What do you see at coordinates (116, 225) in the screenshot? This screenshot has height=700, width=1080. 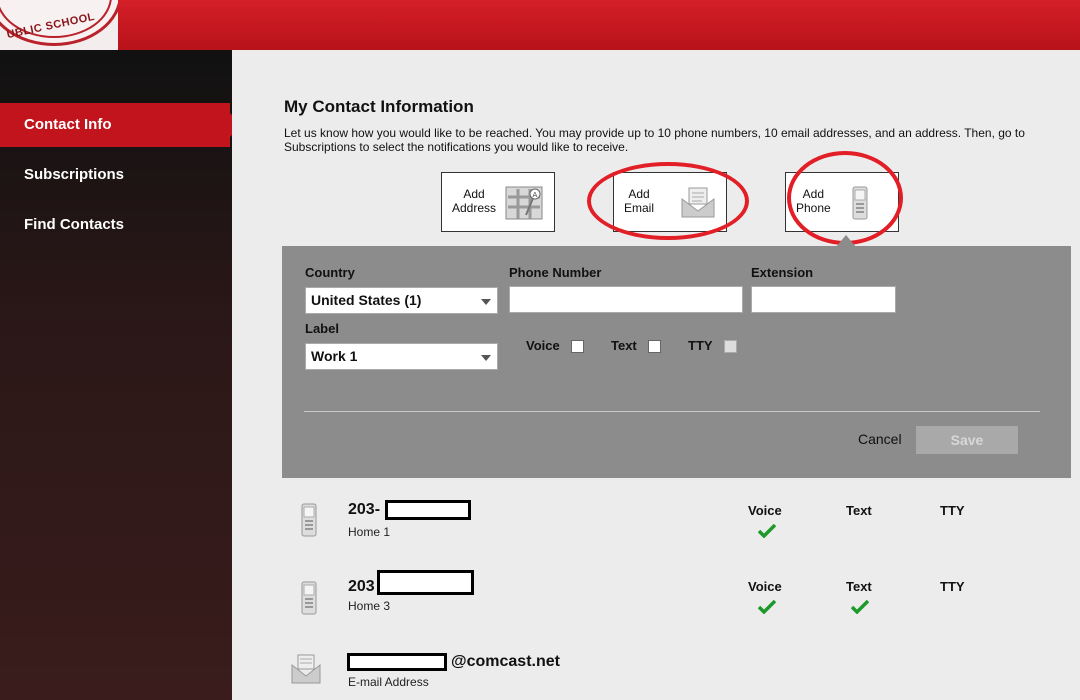 I see `sidebar-item-find-contacts: Find Contacts` at bounding box center [116, 225].